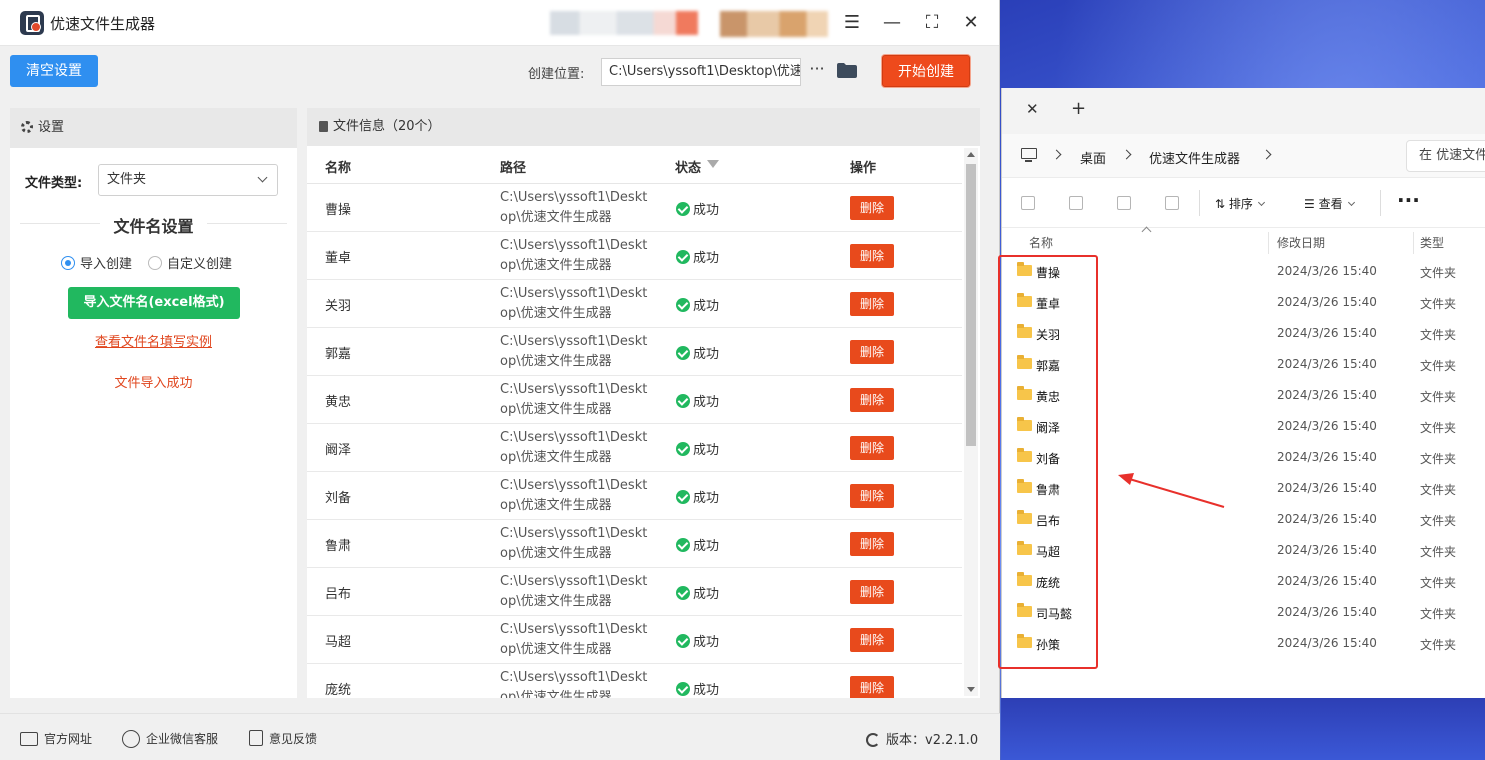 This screenshot has width=1485, height=760. I want to click on radio-custom-label: 自定义创建, so click(200, 264).